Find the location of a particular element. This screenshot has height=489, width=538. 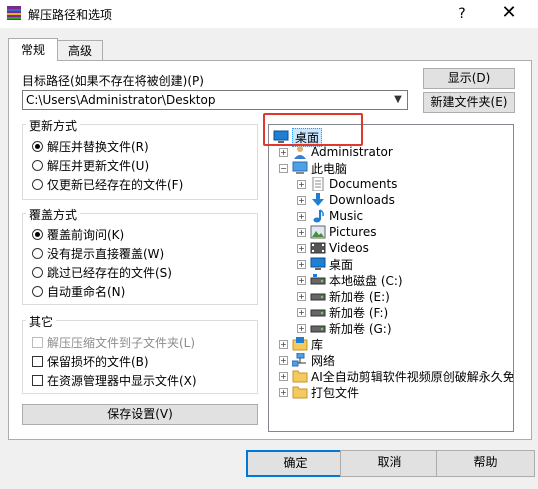

tree-node-pictures: + Pictures is located at coordinates (337, 232).